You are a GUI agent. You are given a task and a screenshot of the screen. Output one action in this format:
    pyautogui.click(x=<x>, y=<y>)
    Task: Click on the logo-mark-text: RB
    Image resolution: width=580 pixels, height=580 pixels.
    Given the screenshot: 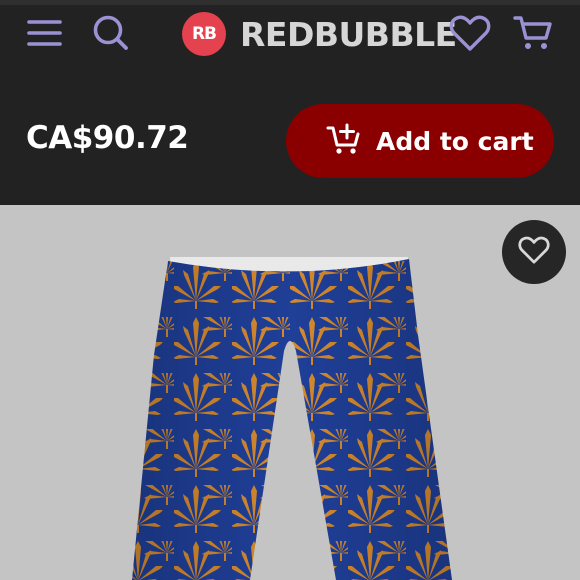 What is the action you would take?
    pyautogui.click(x=204, y=34)
    